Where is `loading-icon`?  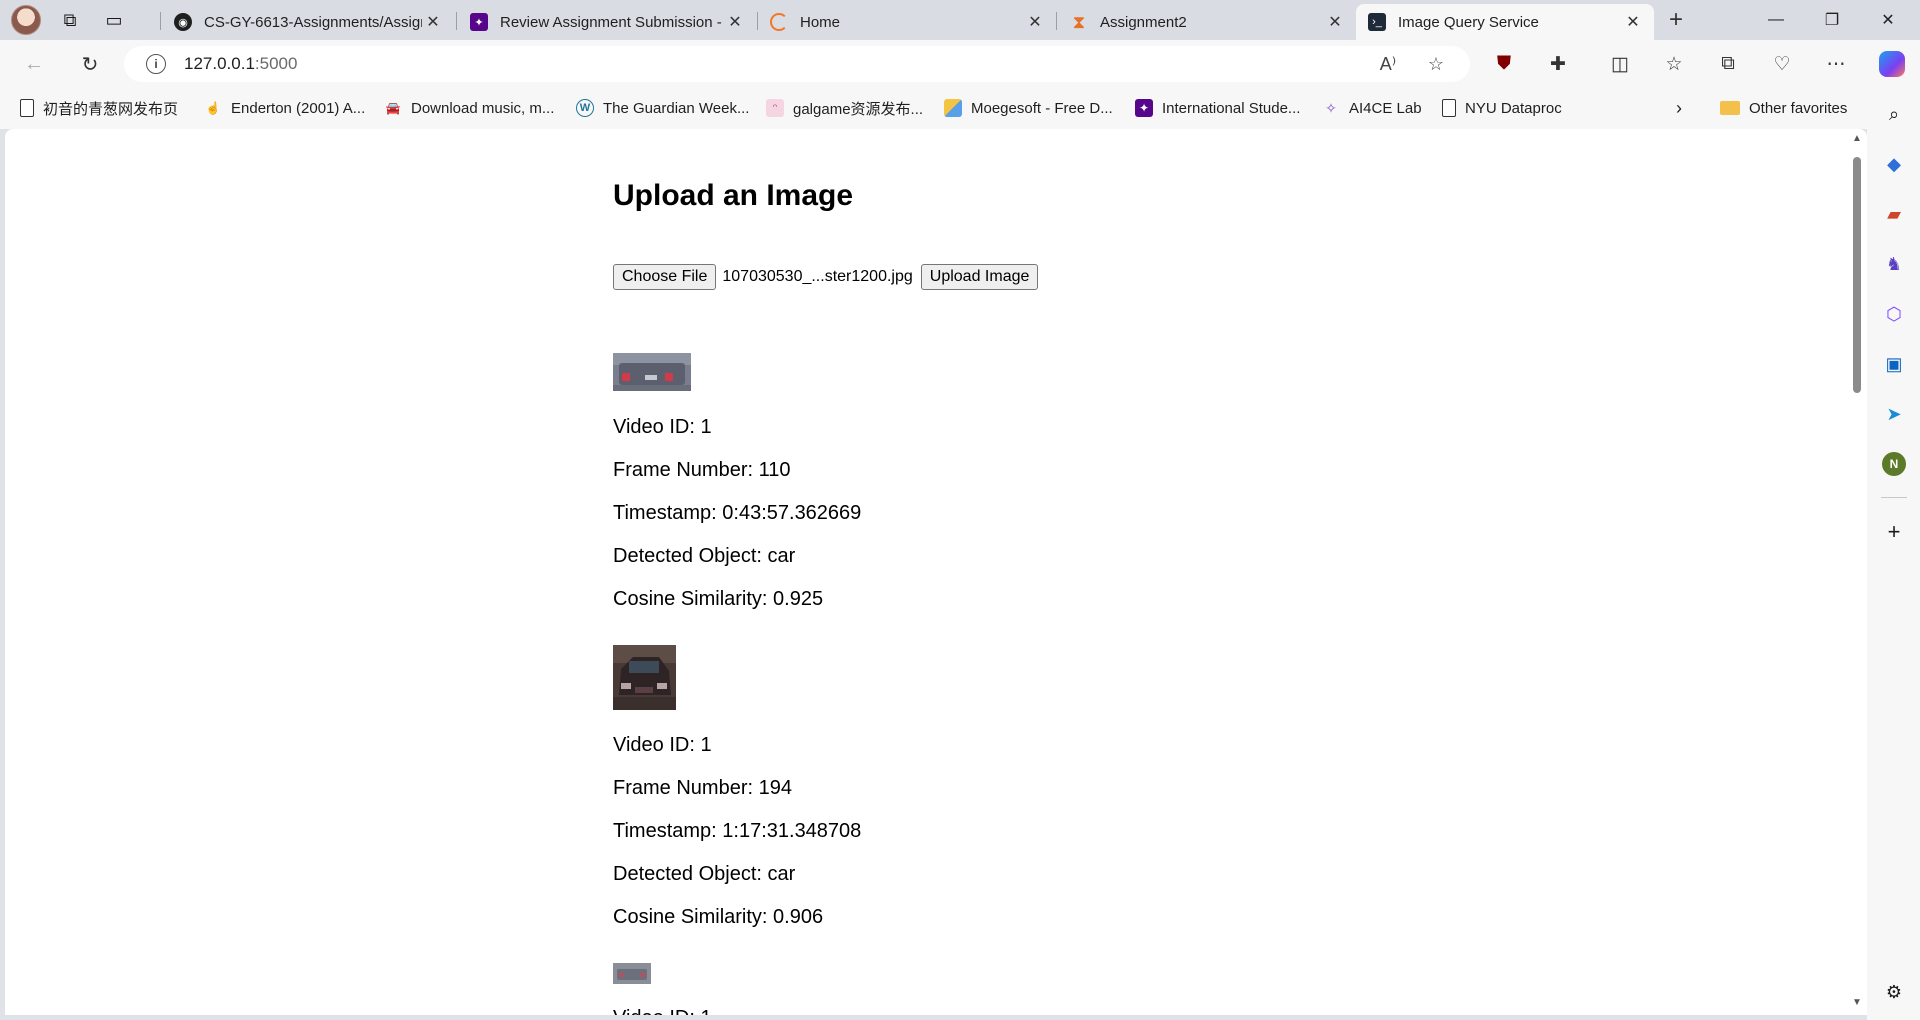
loading-icon is located at coordinates (779, 22).